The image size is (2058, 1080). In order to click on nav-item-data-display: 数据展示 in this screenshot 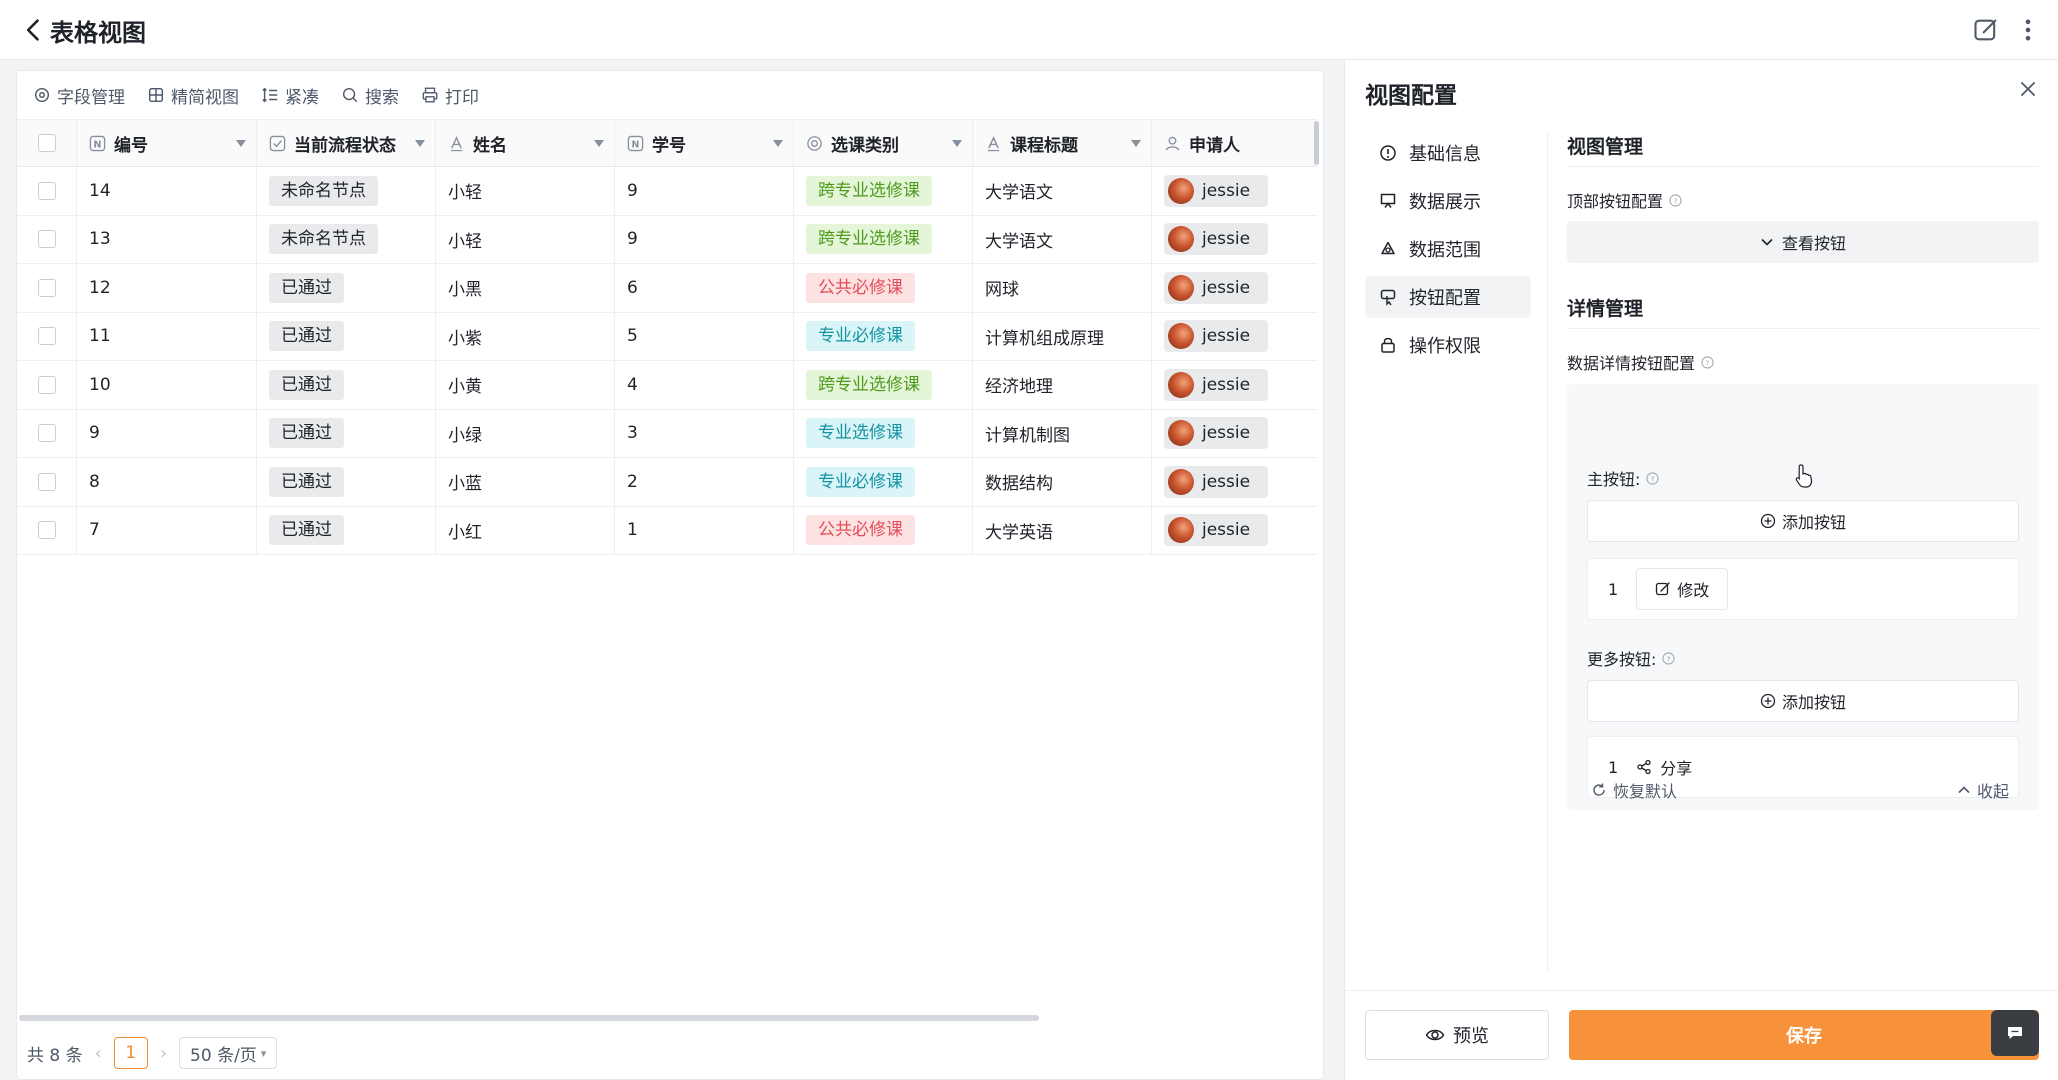, I will do `click(1448, 201)`.